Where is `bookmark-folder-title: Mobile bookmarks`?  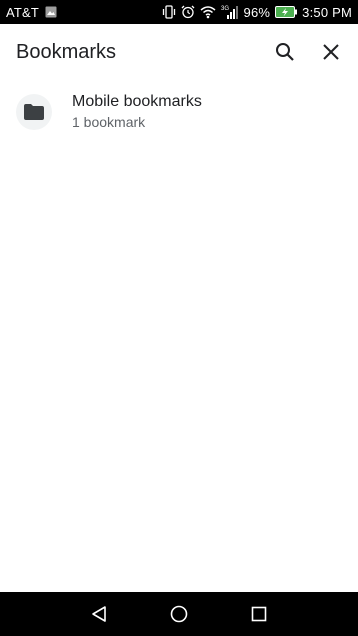 bookmark-folder-title: Mobile bookmarks is located at coordinates (137, 101).